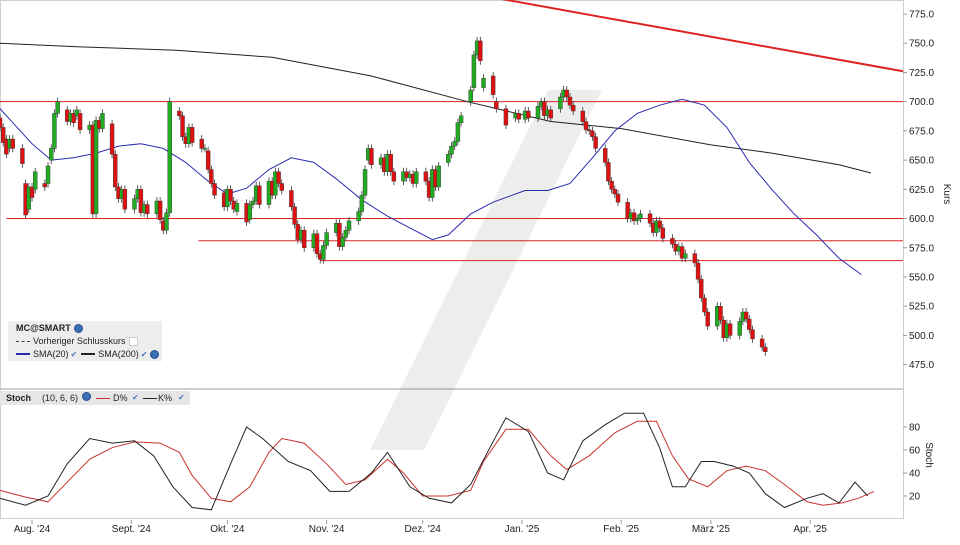 The image size is (960, 545). Describe the element at coordinates (150, 398) in the screenshot. I see `k-swatch` at that location.